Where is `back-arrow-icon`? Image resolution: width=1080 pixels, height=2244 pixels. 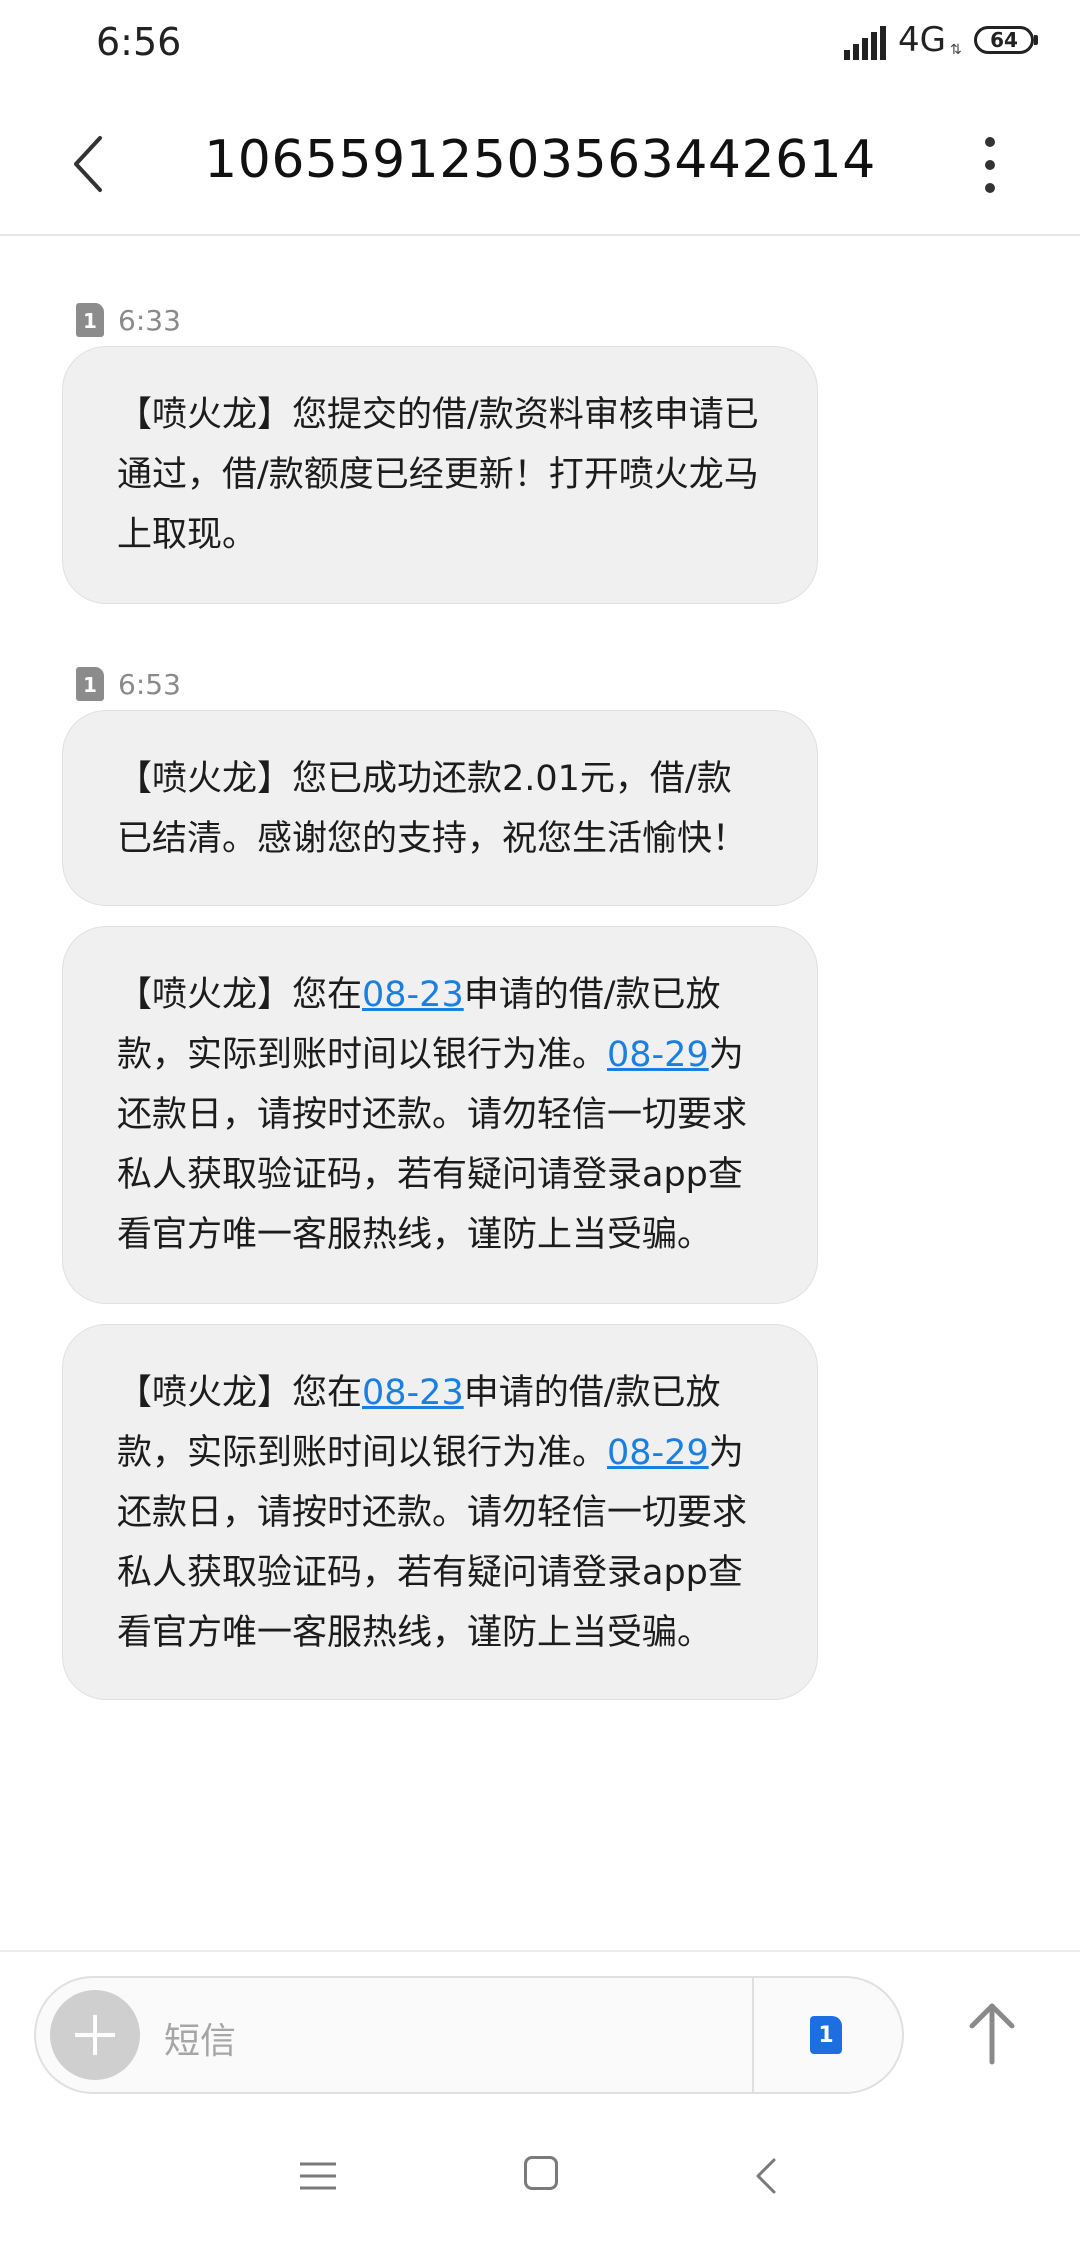 back-arrow-icon is located at coordinates (90, 164).